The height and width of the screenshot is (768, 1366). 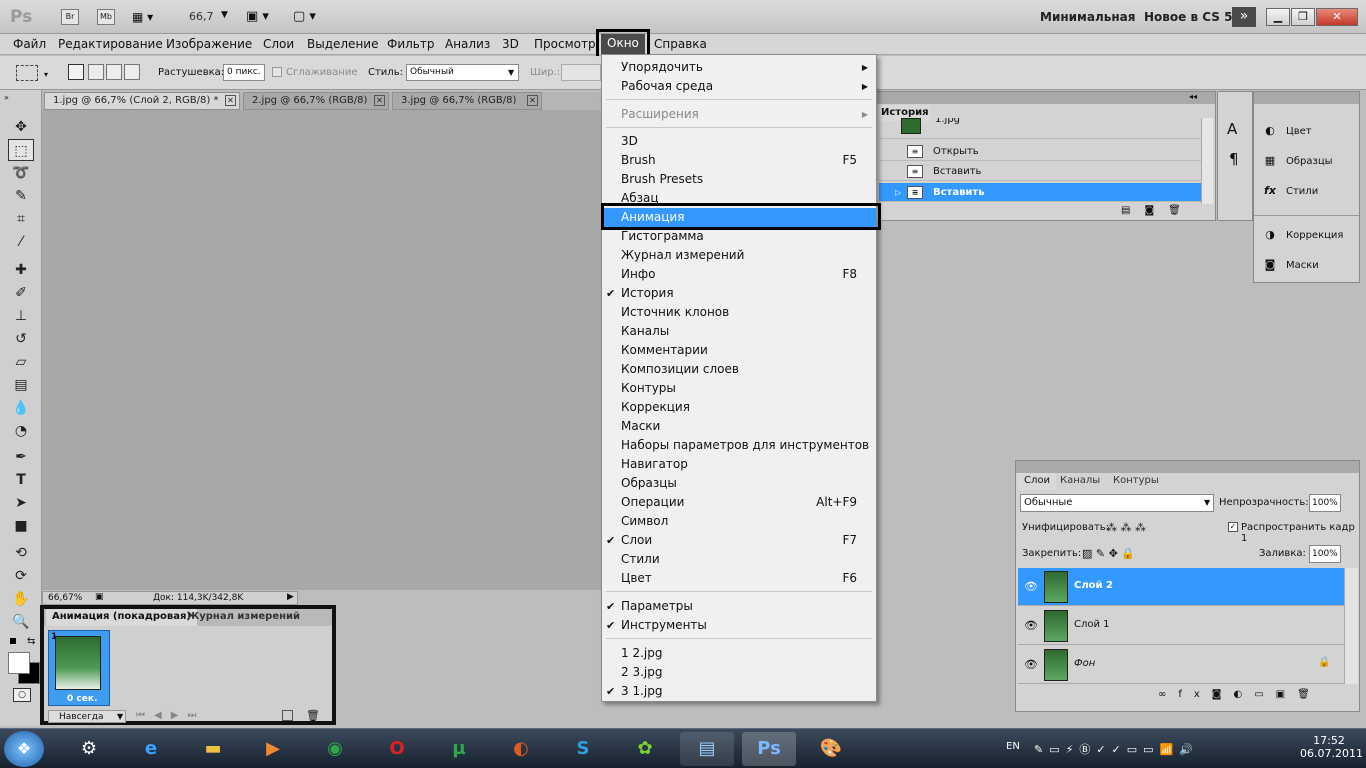 I want to click on menu-item-masks: Маски, so click(x=739, y=426).